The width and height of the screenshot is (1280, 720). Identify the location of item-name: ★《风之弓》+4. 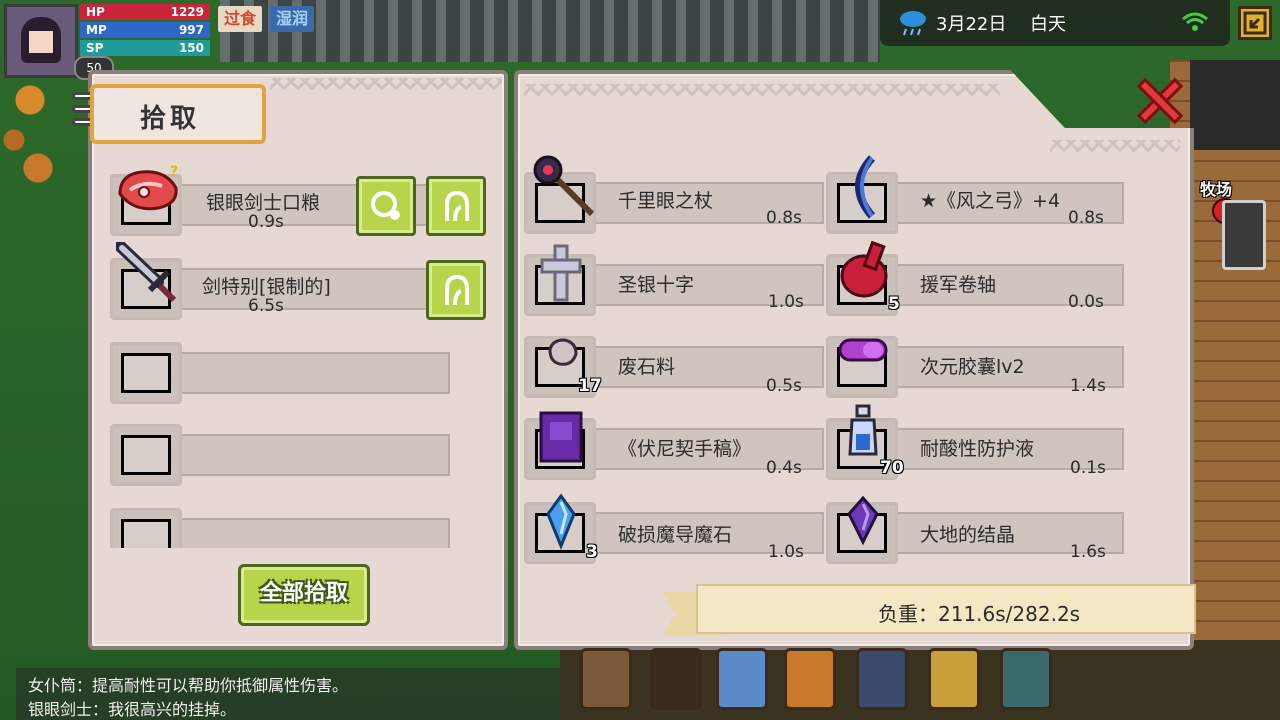
(990, 201).